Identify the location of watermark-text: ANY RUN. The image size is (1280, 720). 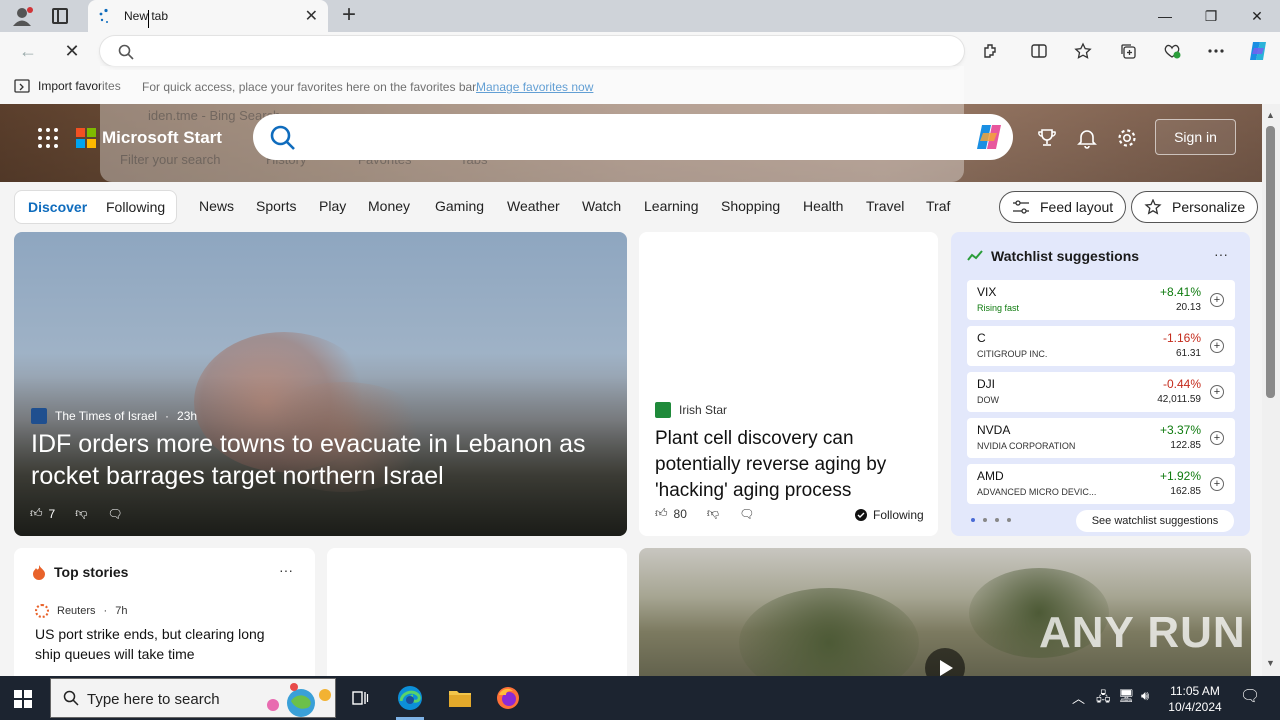
(1142, 632).